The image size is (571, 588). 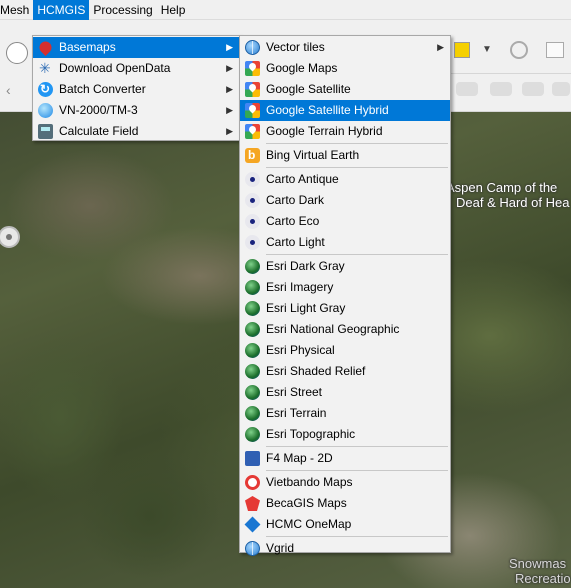 I want to click on menu-processing: Processing, so click(x=122, y=10).